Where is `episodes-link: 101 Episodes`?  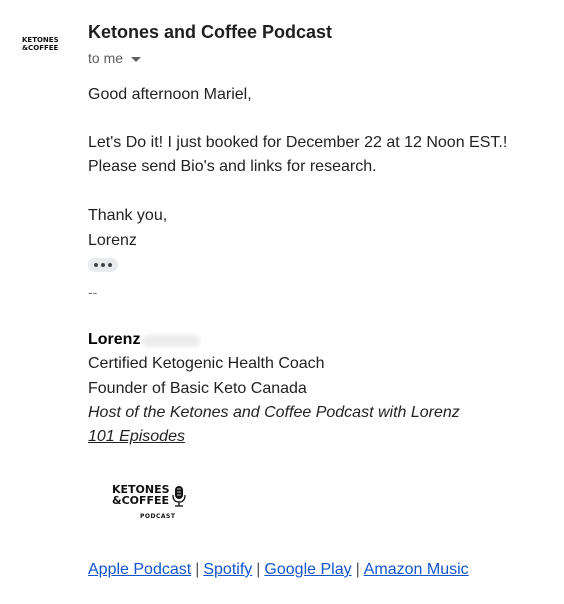 episodes-link: 101 Episodes is located at coordinates (136, 436).